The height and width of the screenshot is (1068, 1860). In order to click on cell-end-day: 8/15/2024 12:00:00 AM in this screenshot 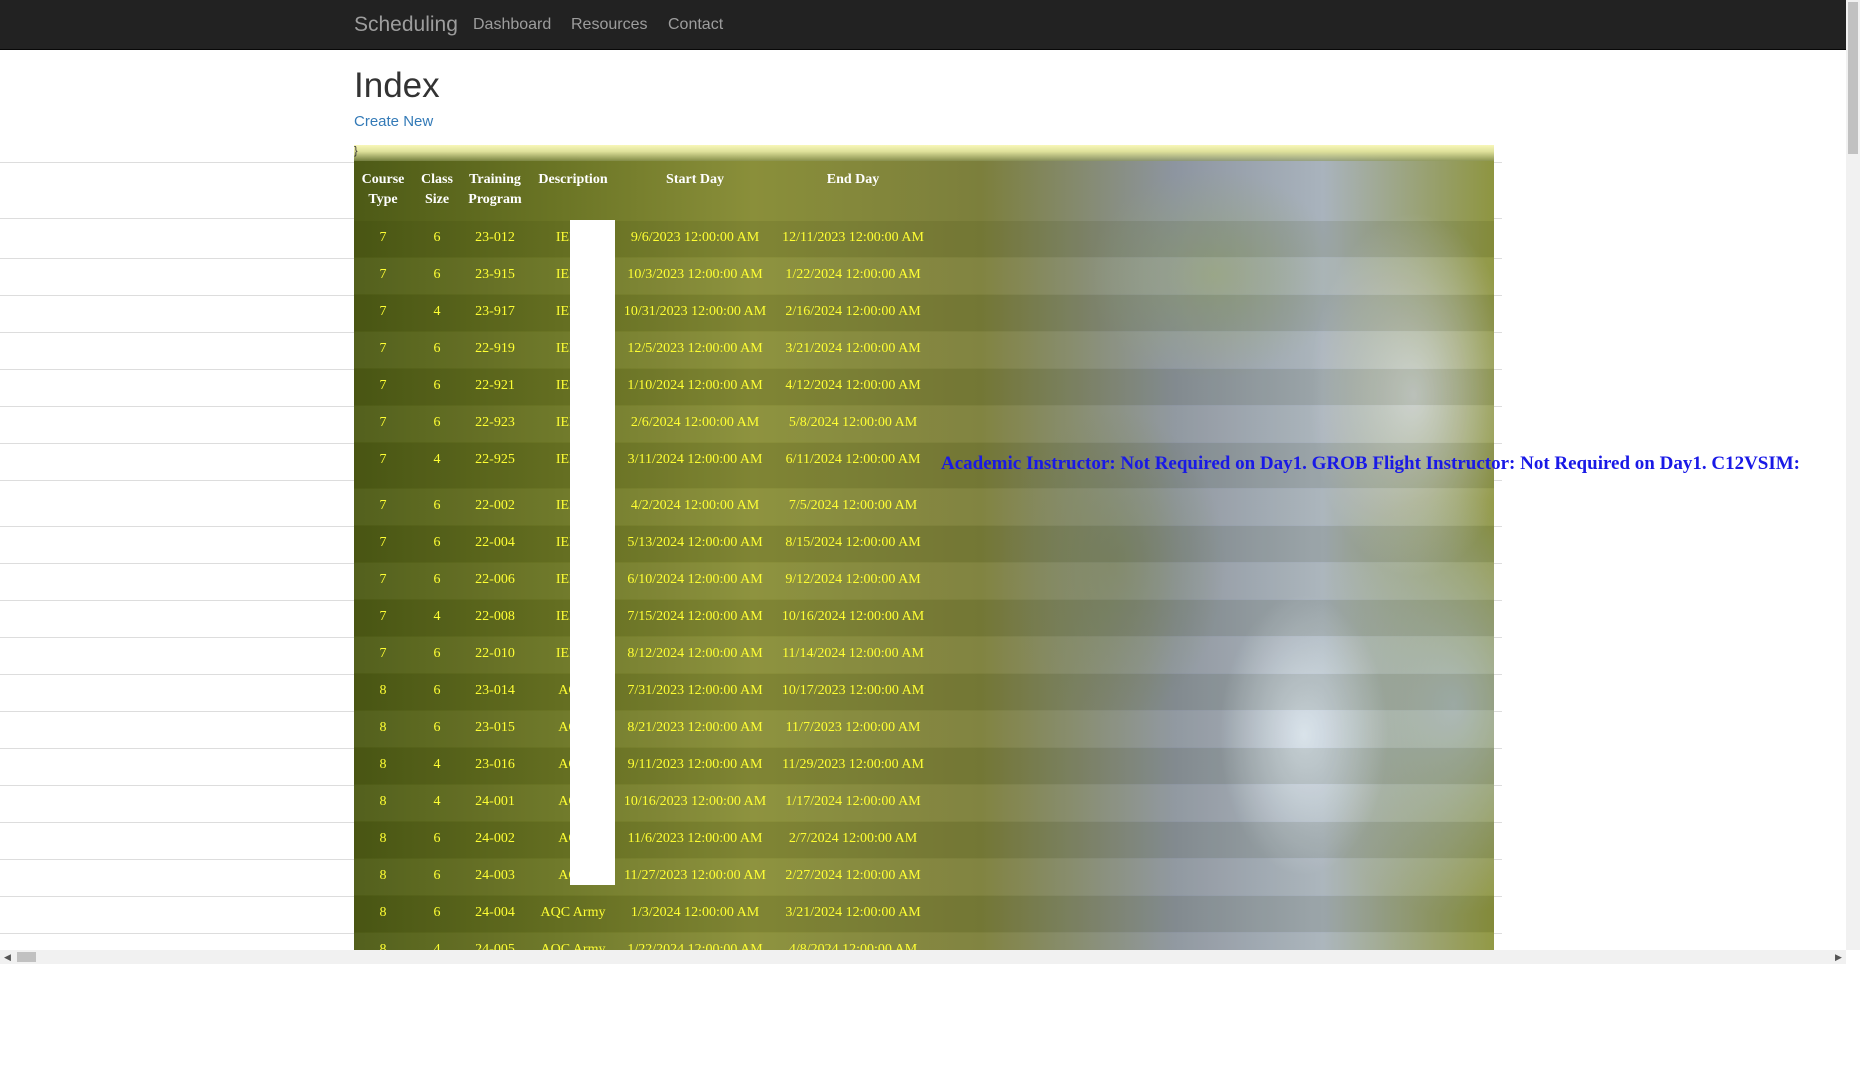, I will do `click(853, 542)`.